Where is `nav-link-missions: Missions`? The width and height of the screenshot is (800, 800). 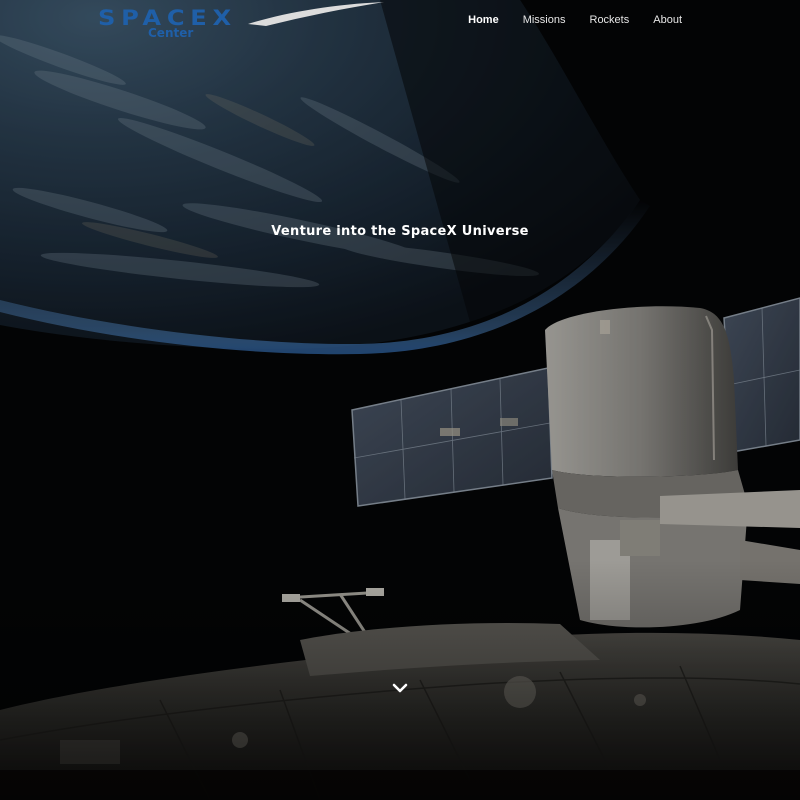 nav-link-missions: Missions is located at coordinates (544, 20).